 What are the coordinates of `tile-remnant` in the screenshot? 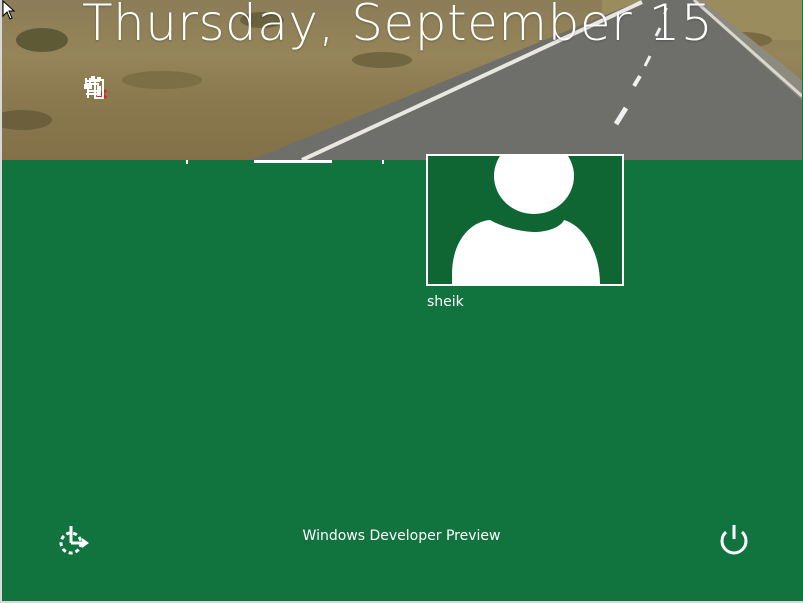 It's located at (285, 162).